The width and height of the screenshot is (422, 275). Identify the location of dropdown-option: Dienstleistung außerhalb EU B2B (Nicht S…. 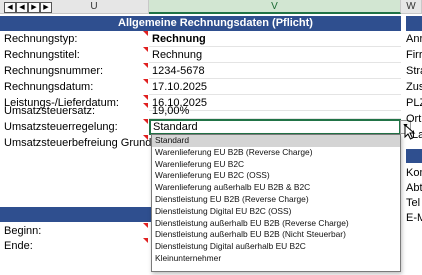
(276, 235).